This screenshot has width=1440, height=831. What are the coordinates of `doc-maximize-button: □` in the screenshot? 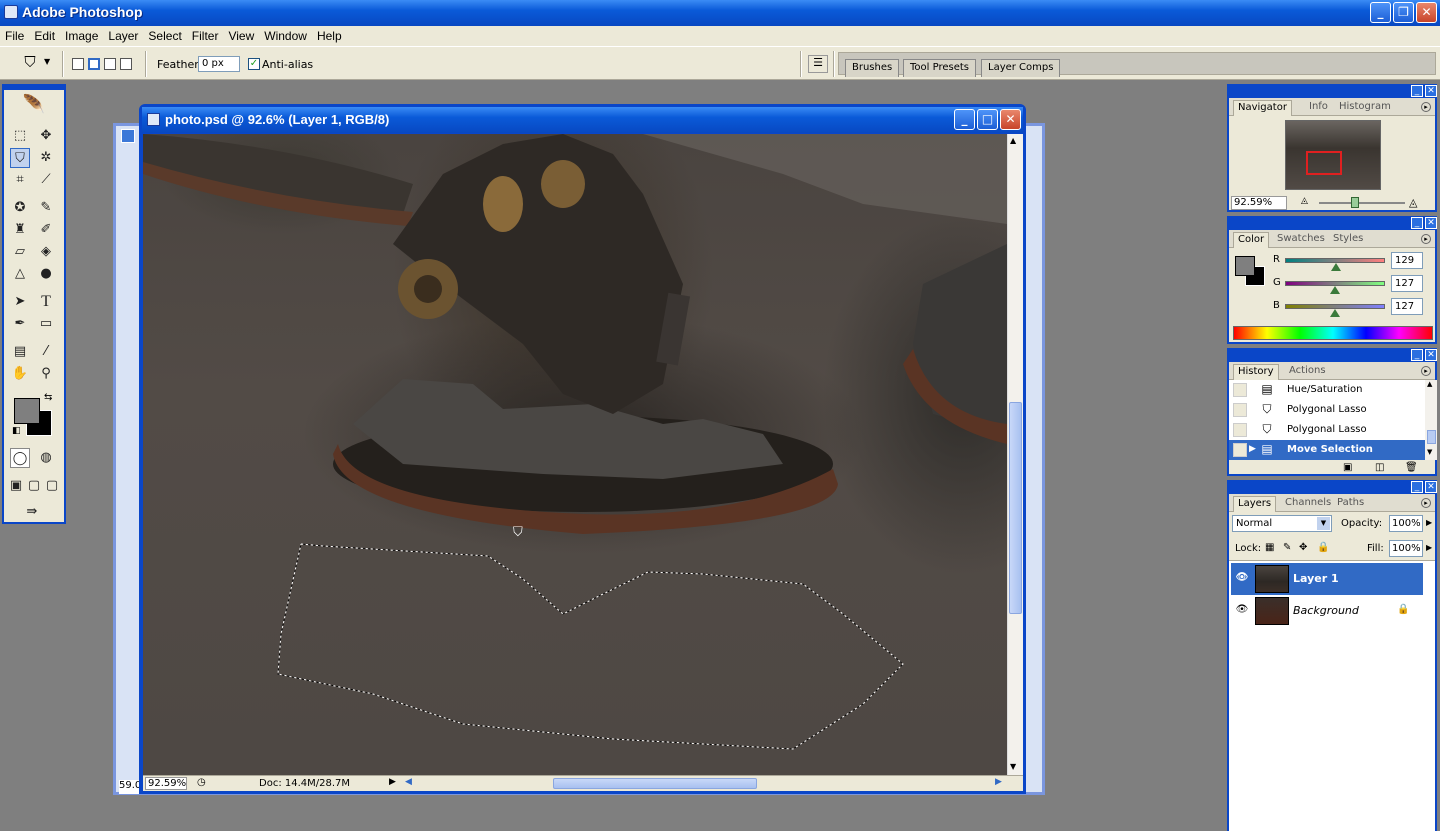 It's located at (987, 119).